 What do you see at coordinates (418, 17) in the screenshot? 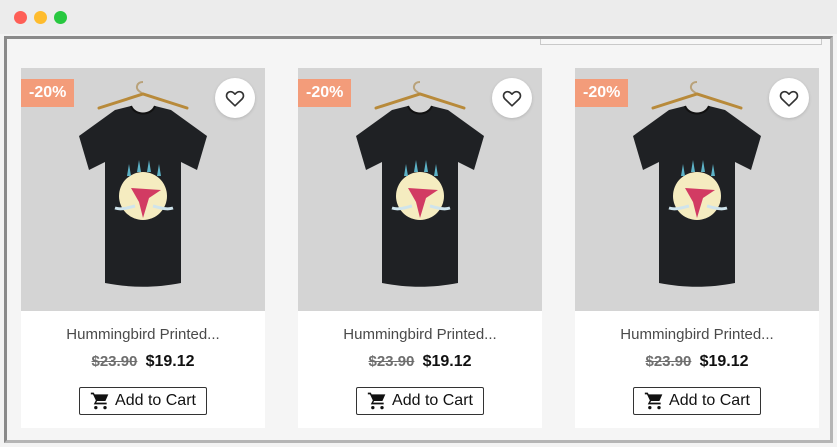
I see `window-titlebar` at bounding box center [418, 17].